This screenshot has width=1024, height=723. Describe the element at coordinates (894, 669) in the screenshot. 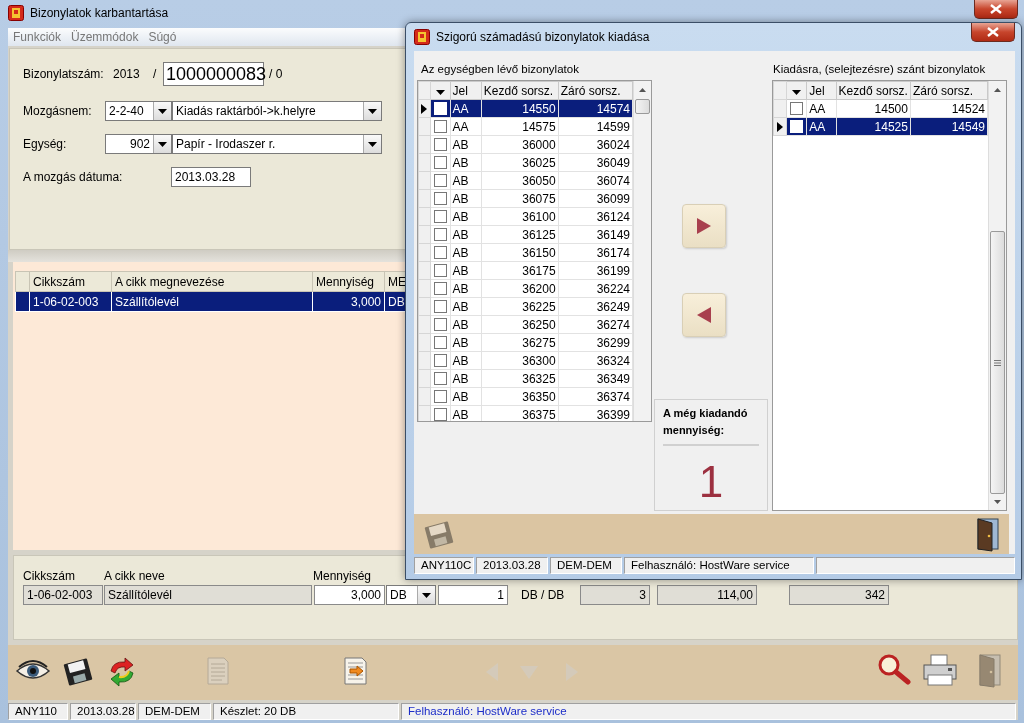

I see `search-icon` at that location.